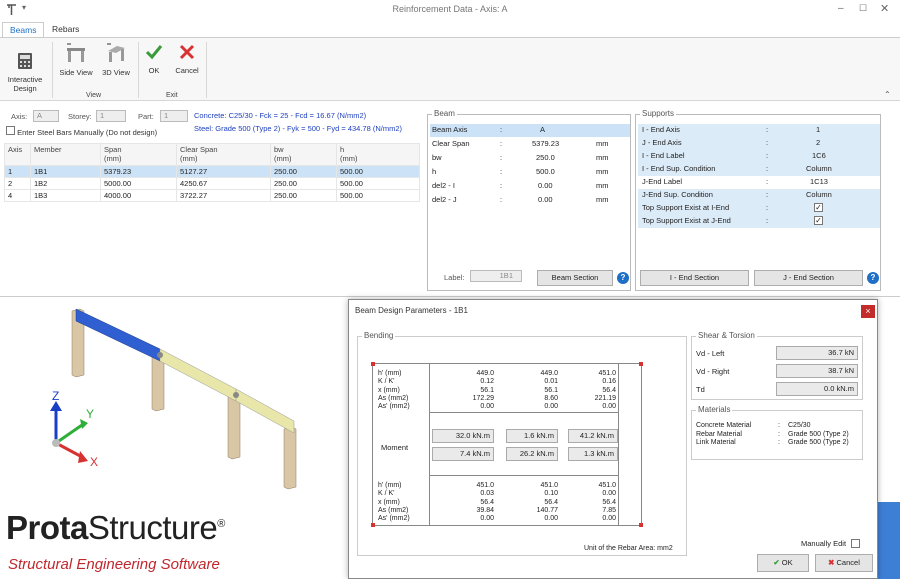 This screenshot has height=579, width=900. I want to click on ok-button: OK, so click(154, 59).